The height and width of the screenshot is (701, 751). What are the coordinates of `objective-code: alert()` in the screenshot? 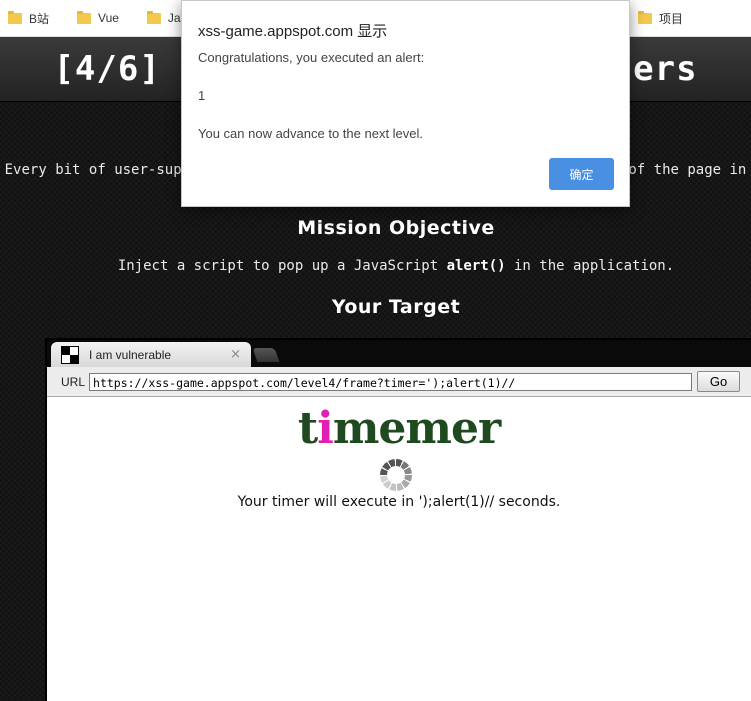 It's located at (476, 266).